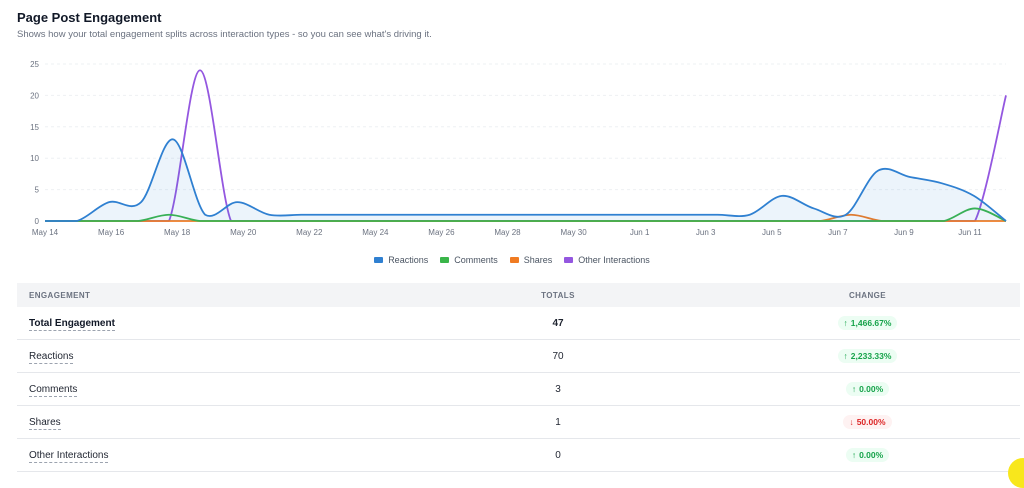 The height and width of the screenshot is (488, 1024). Describe the element at coordinates (209, 422) in the screenshot. I see `metric-cell: Shares` at that location.